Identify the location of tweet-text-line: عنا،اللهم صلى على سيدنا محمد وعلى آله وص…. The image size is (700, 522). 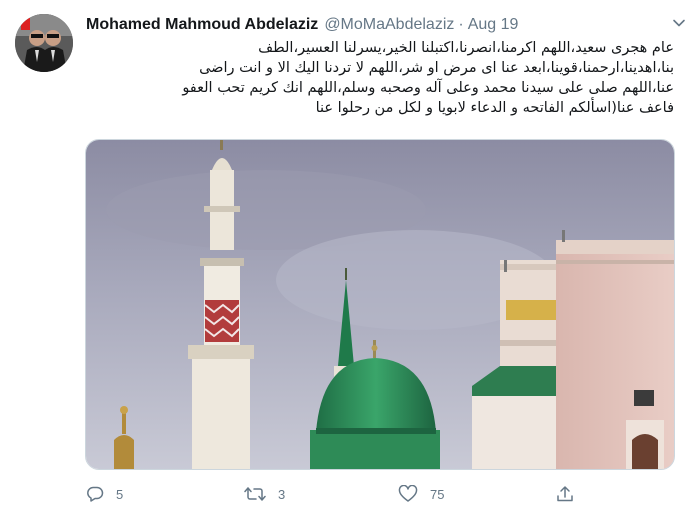
(428, 88).